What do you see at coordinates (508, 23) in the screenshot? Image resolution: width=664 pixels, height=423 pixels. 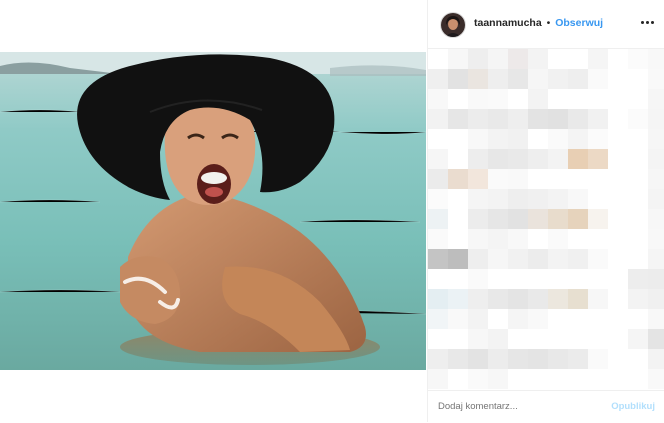 I see `username-link: taannamucha` at bounding box center [508, 23].